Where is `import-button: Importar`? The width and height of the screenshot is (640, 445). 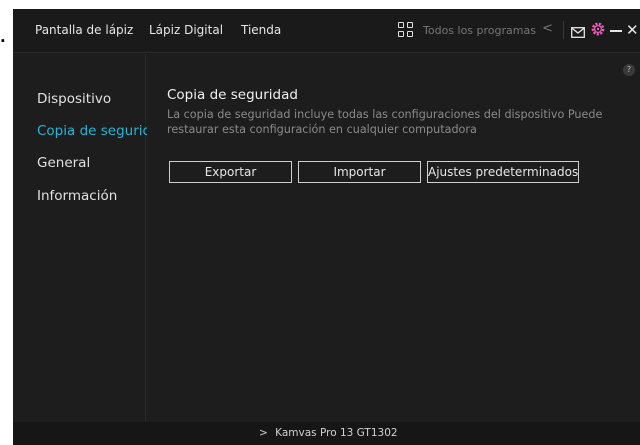 import-button: Importar is located at coordinates (359, 172).